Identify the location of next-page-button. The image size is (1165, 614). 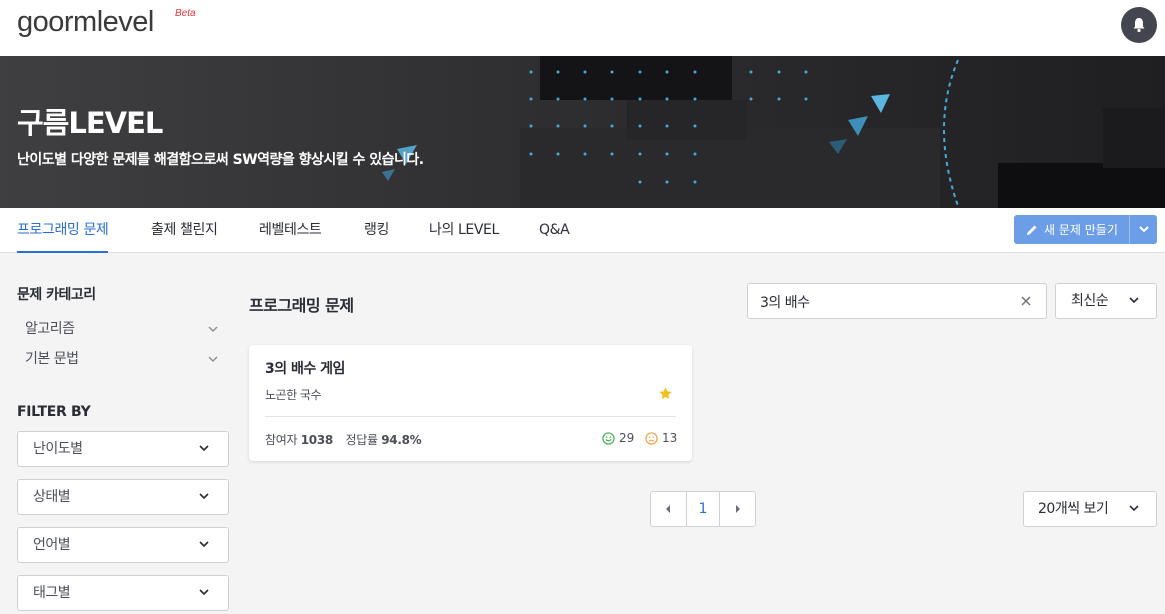
(737, 509).